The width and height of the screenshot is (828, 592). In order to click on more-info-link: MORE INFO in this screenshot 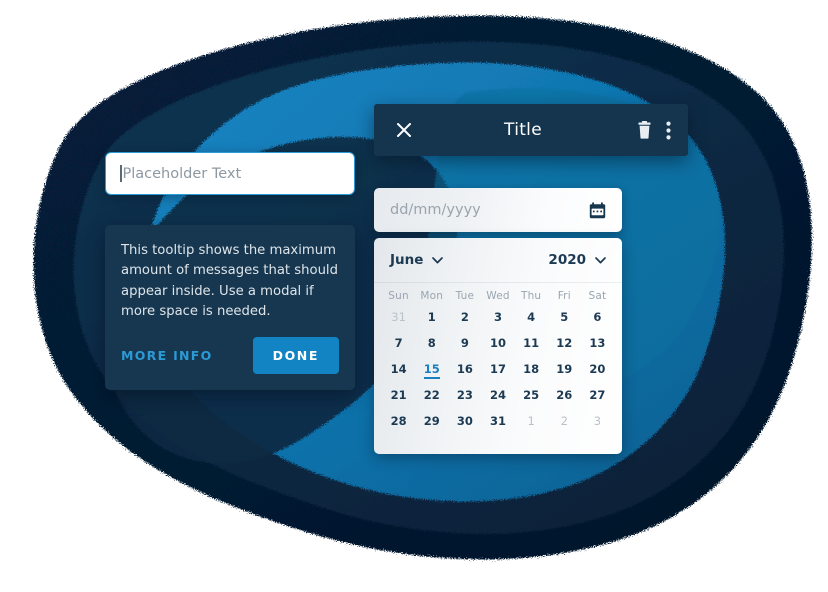, I will do `click(167, 355)`.